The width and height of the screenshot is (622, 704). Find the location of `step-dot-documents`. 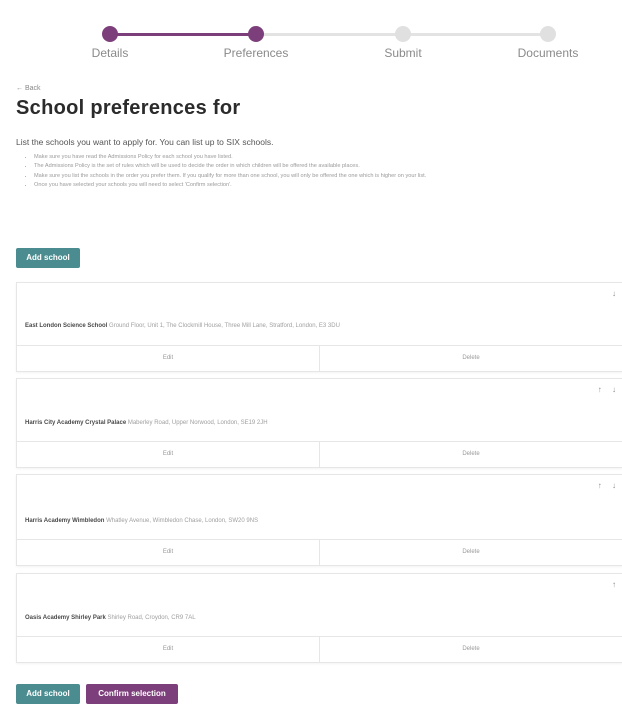

step-dot-documents is located at coordinates (548, 34).